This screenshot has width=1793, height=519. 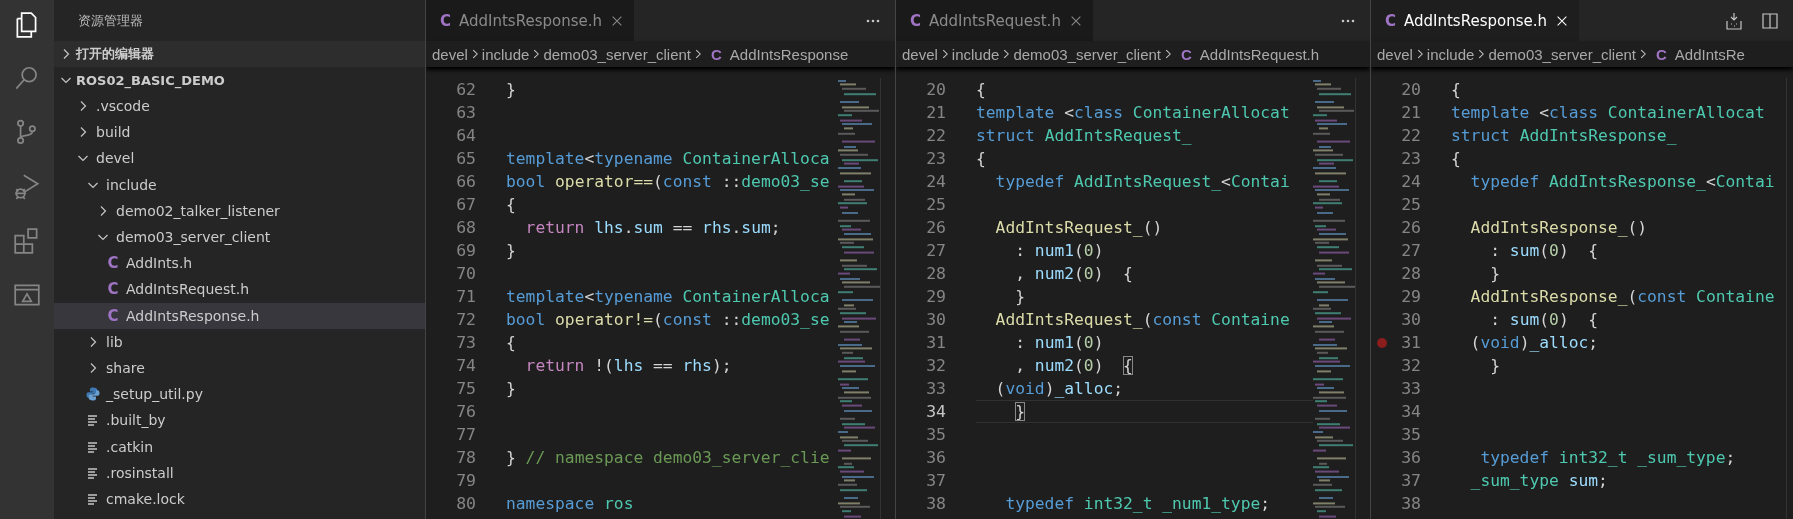 I want to click on code-line: AddIntsRequest_(), so click(x=1078, y=227).